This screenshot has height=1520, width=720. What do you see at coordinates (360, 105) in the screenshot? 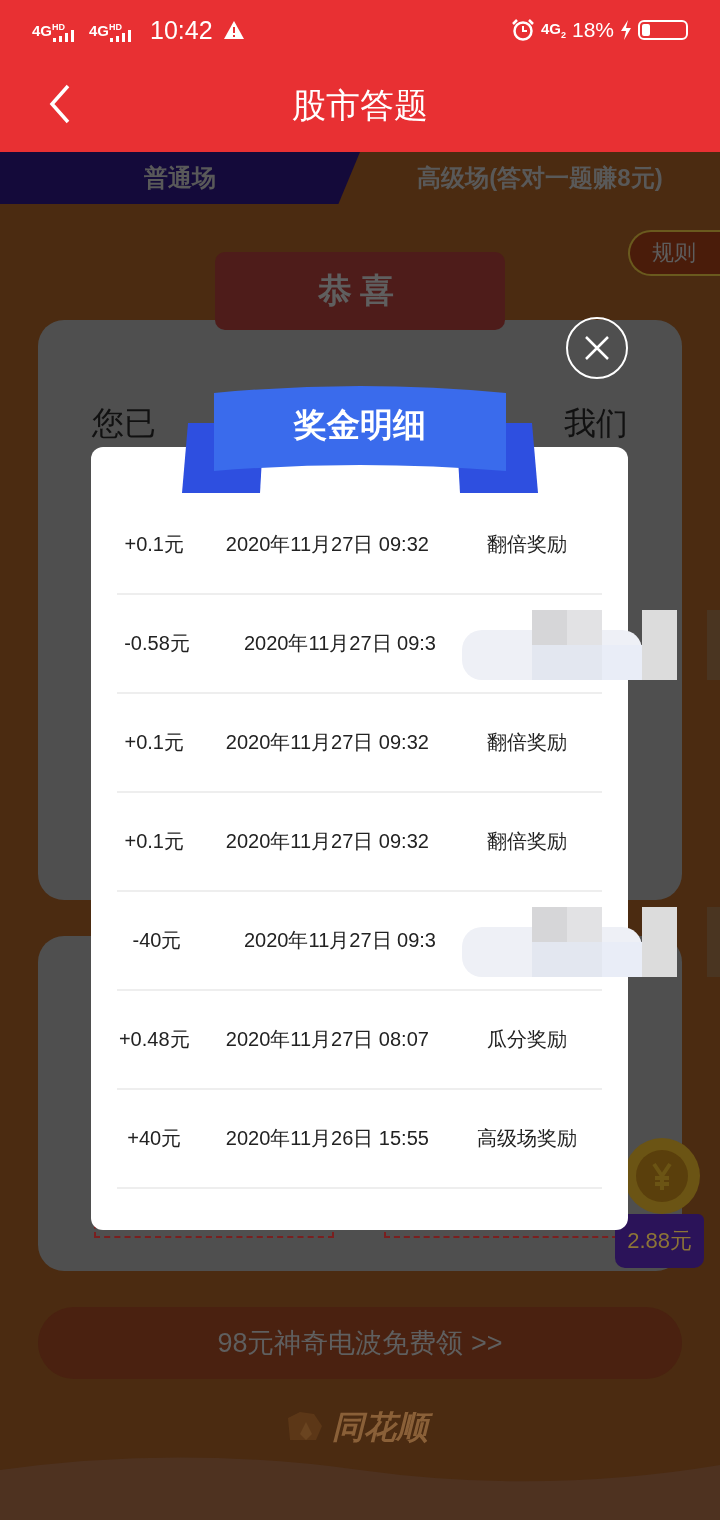
I see `page-title: 股市答题` at bounding box center [360, 105].